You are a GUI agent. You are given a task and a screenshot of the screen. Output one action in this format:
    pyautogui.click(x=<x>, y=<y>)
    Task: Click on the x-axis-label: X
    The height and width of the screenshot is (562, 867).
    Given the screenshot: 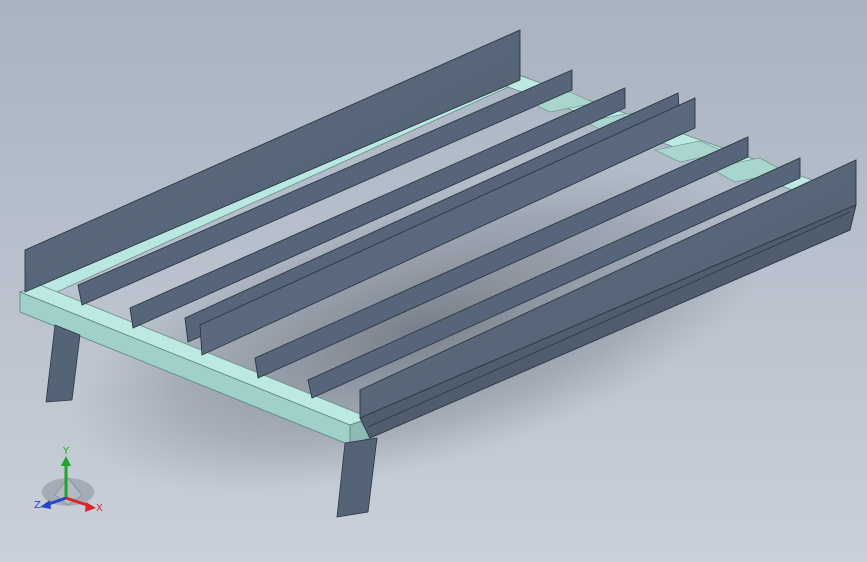 What is the action you would take?
    pyautogui.click(x=99, y=508)
    